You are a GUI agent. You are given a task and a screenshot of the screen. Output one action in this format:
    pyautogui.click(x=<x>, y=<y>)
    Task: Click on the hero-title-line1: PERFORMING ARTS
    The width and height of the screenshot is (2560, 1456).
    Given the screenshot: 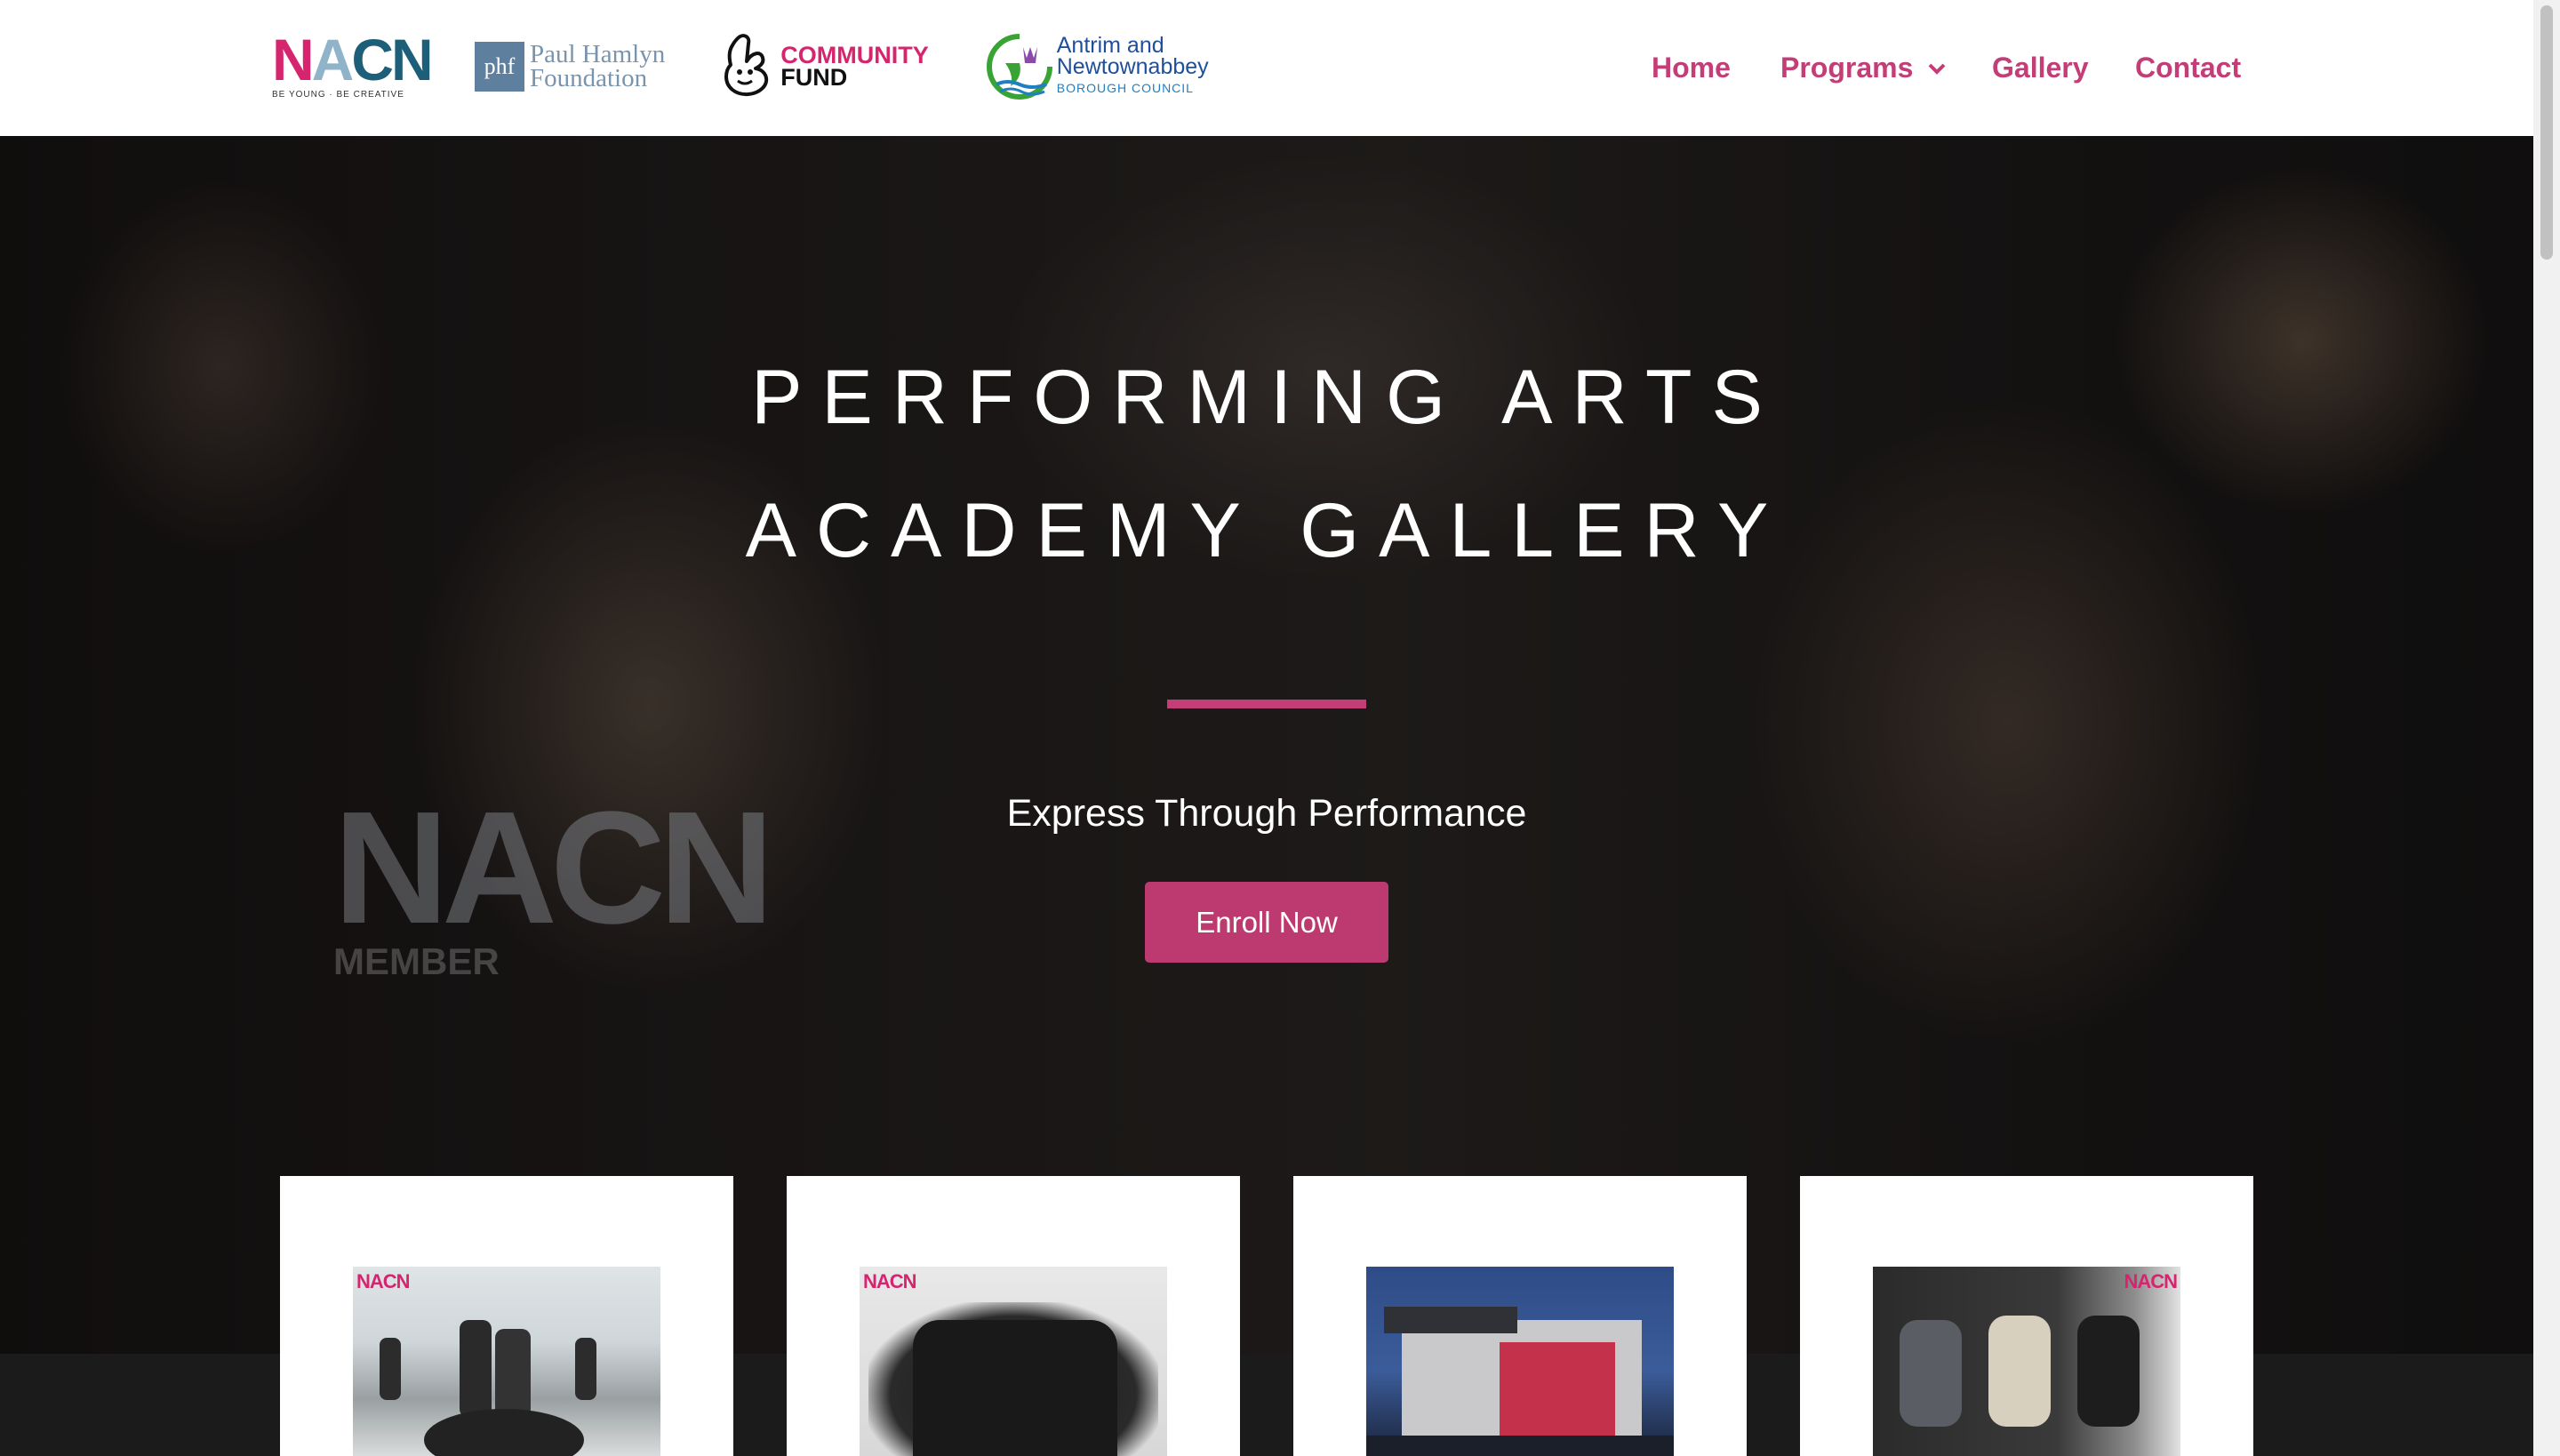 What is the action you would take?
    pyautogui.click(x=1266, y=397)
    